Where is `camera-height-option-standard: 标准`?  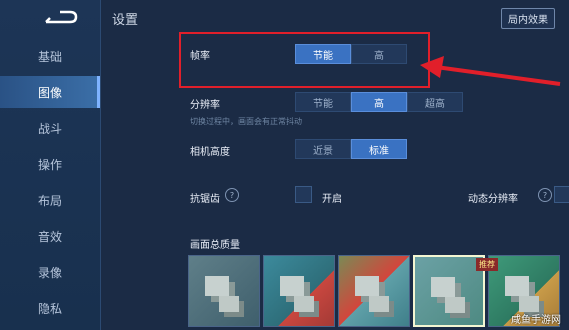
camera-height-option-standard: 标准 is located at coordinates (379, 149).